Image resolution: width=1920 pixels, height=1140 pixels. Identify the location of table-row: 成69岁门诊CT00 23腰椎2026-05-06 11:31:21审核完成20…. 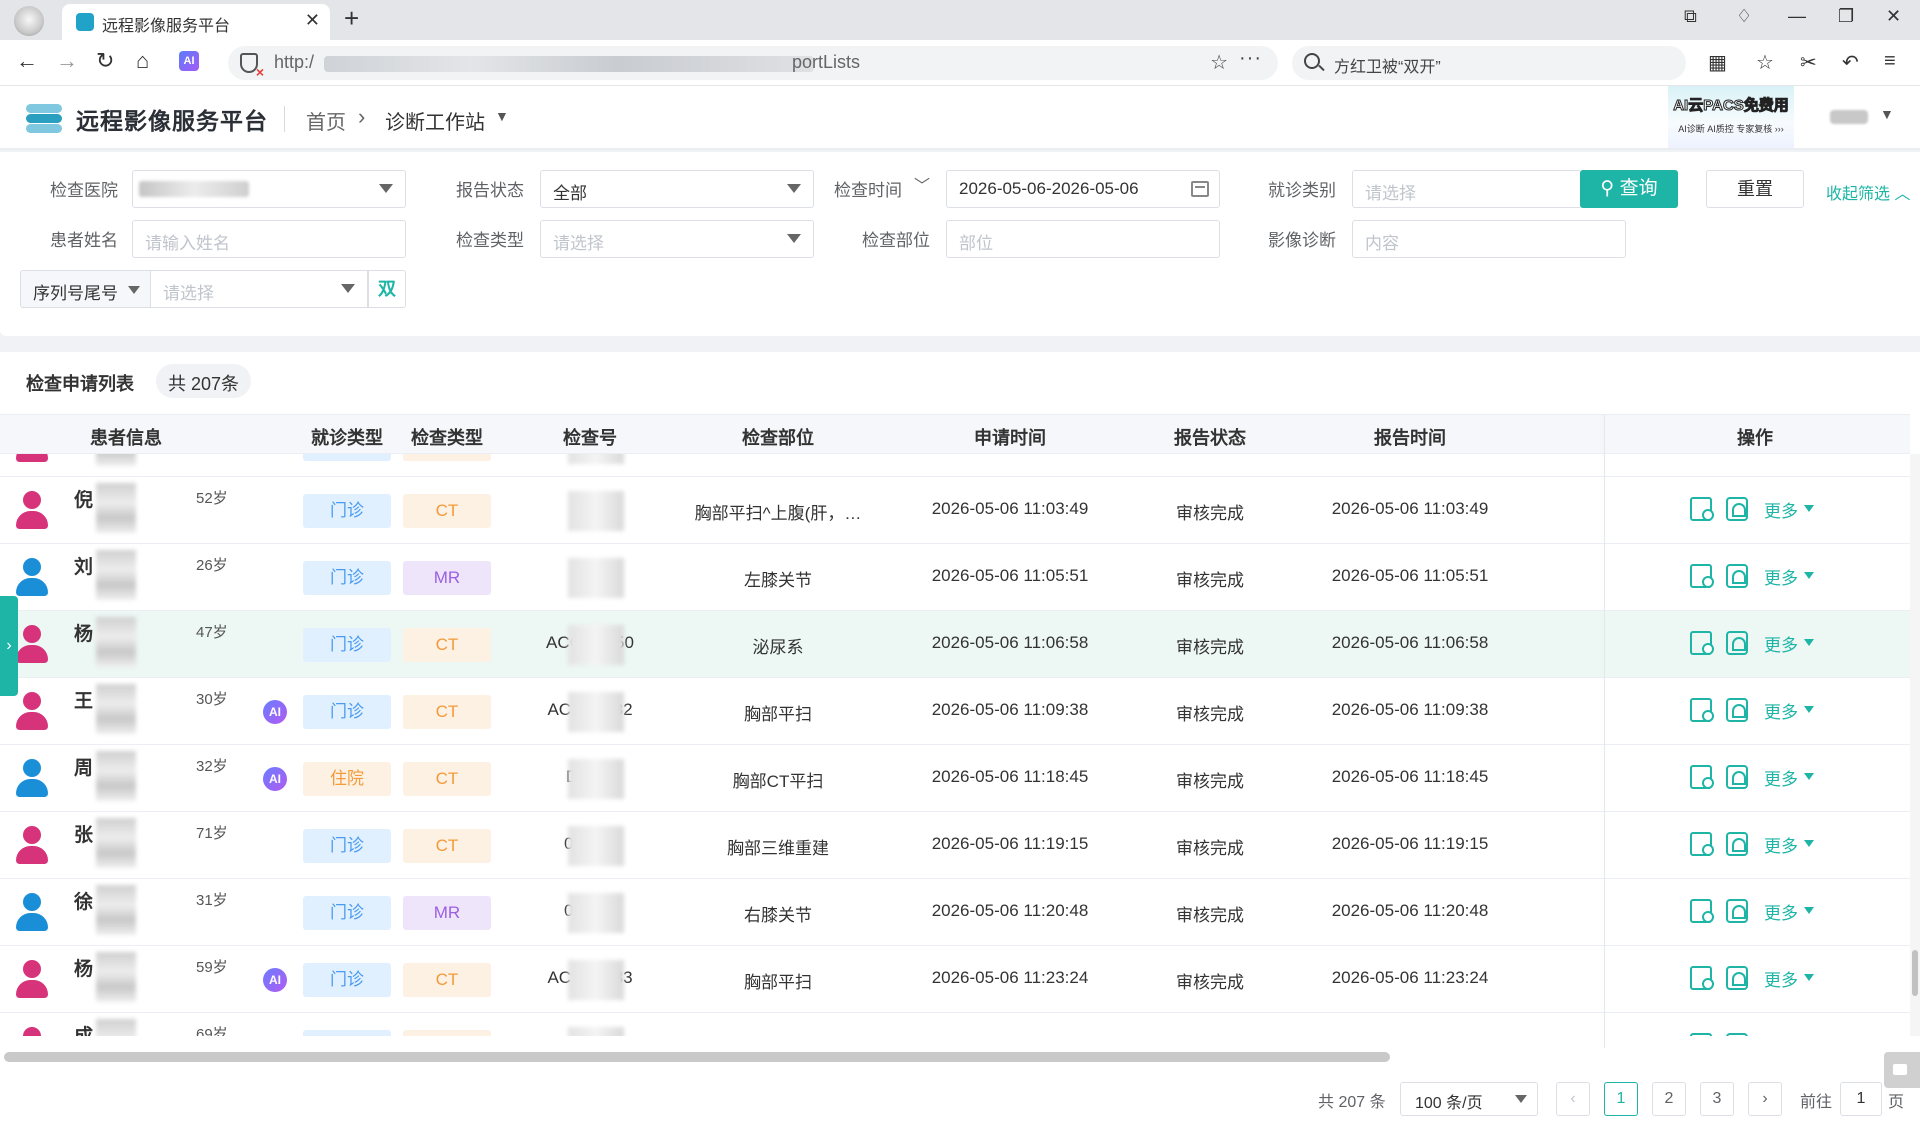
(955, 1024).